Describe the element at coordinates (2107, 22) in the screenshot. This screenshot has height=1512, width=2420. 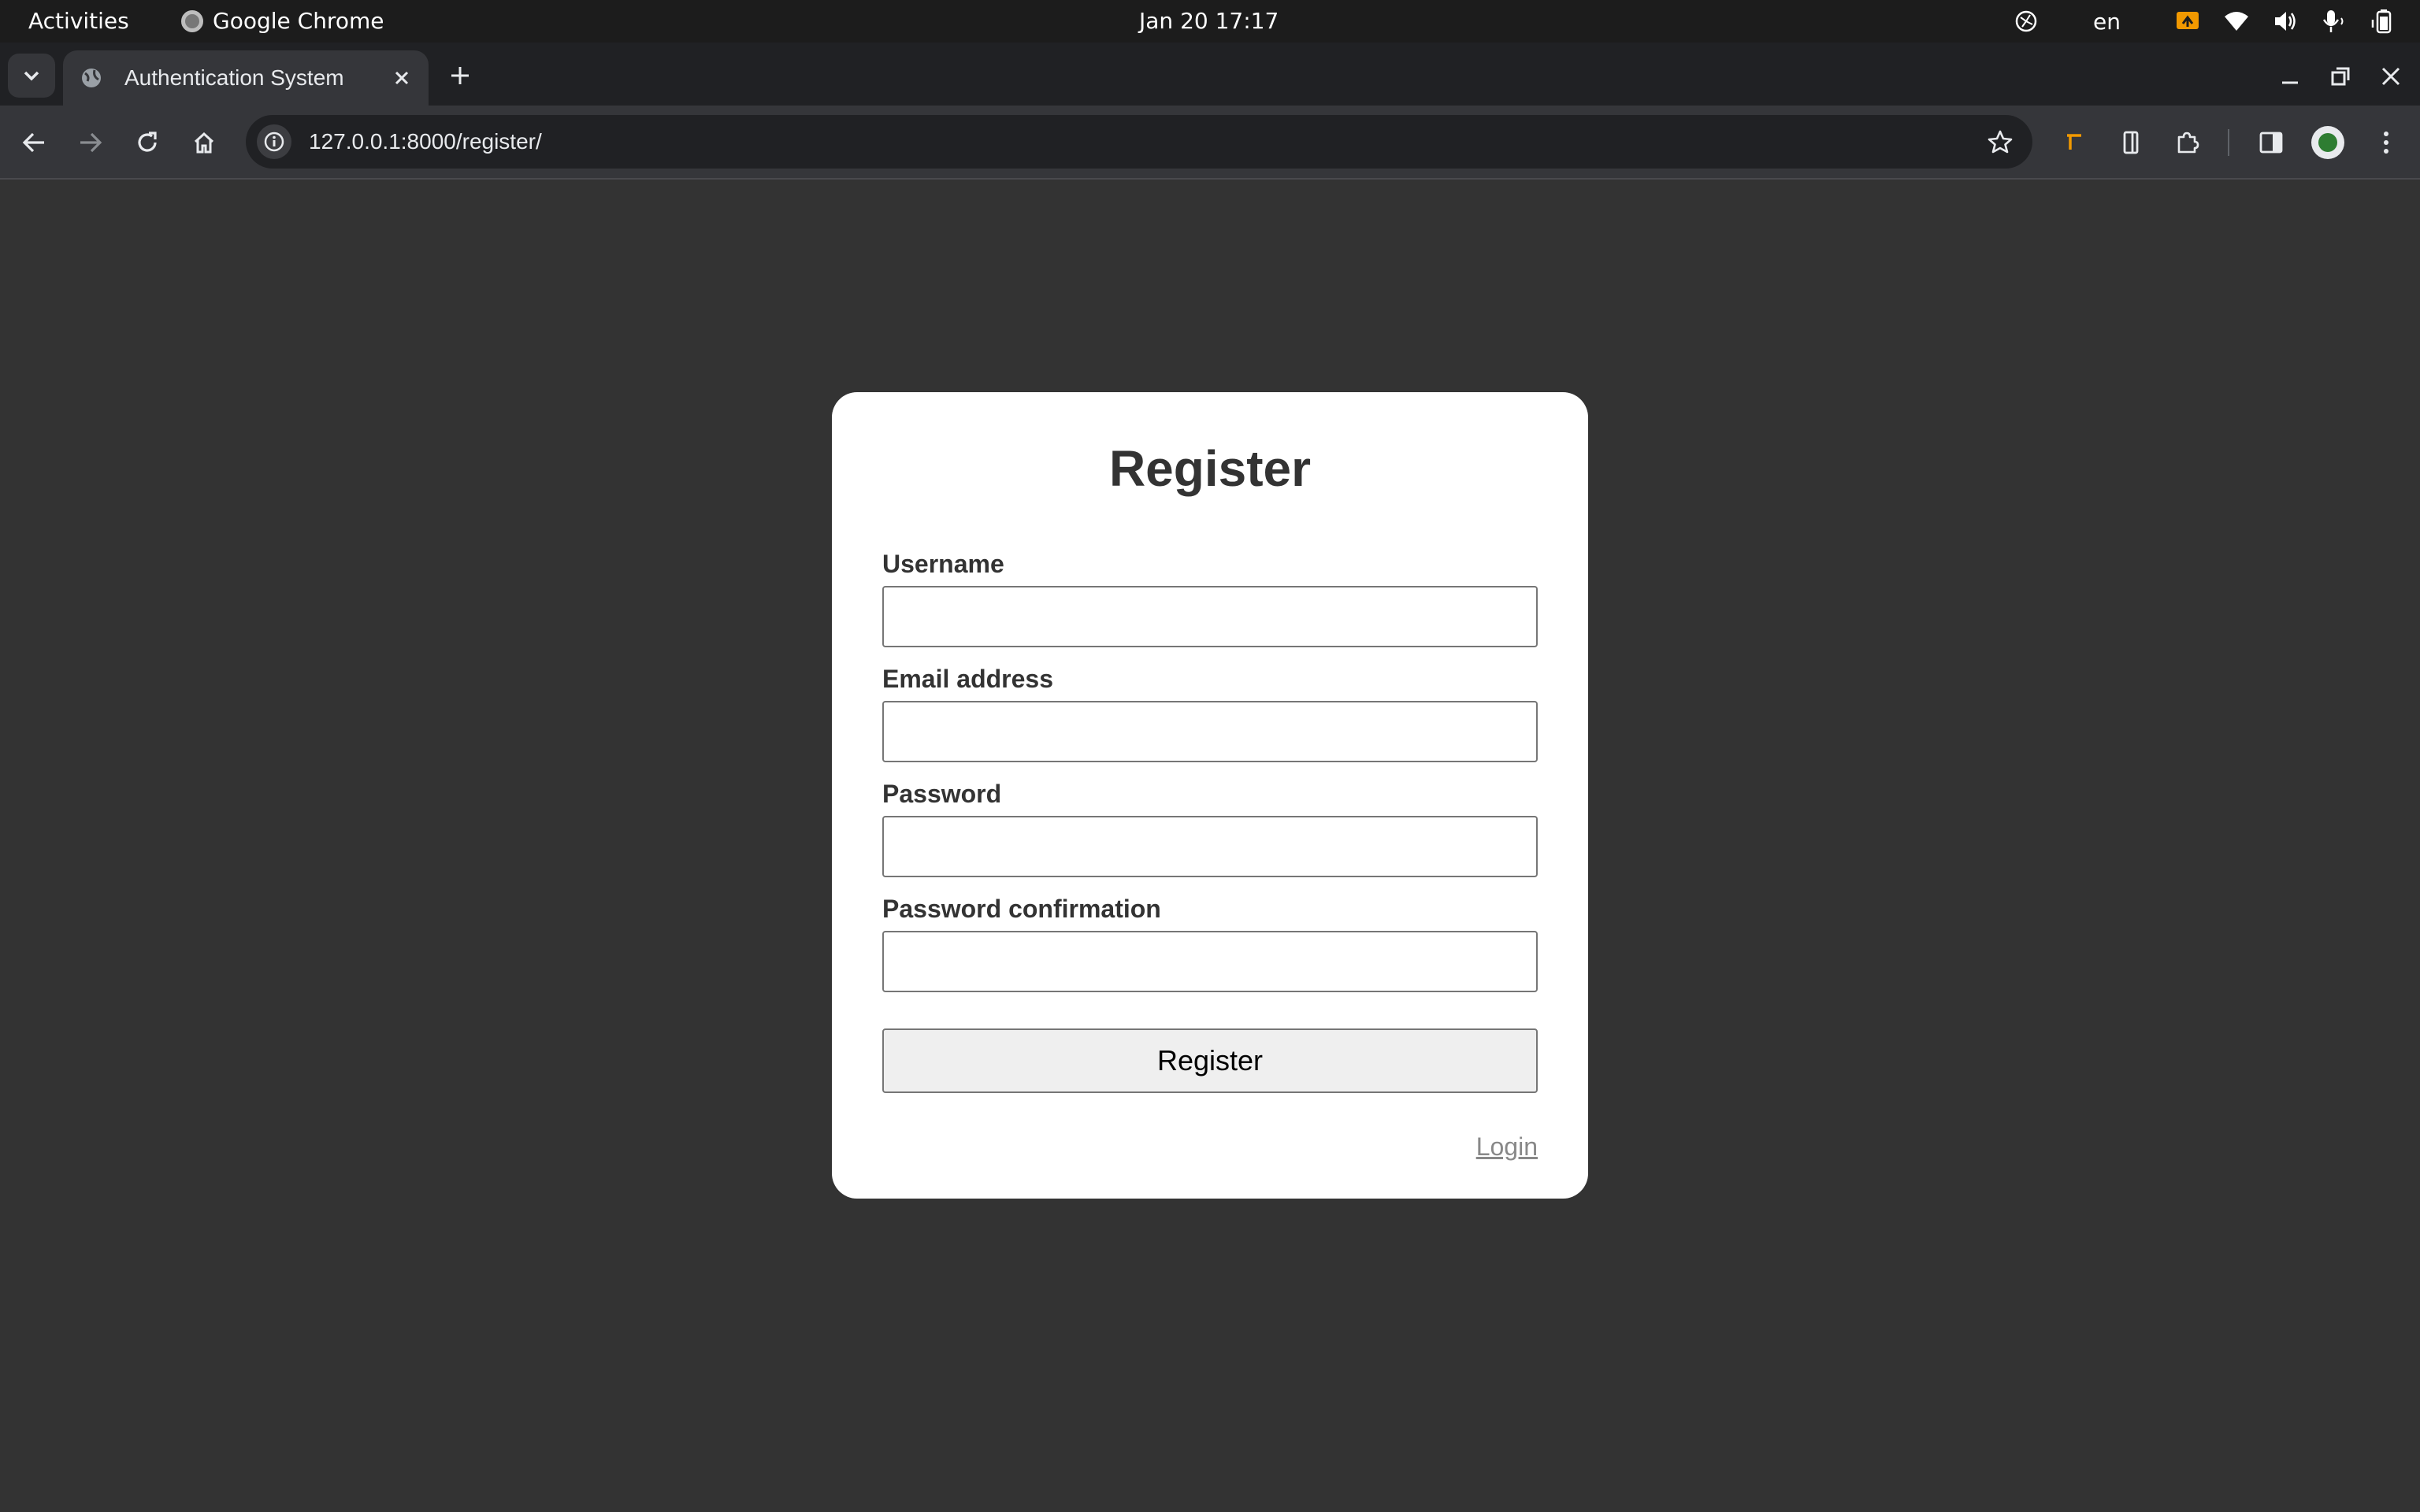
I see `language-indicator: en` at that location.